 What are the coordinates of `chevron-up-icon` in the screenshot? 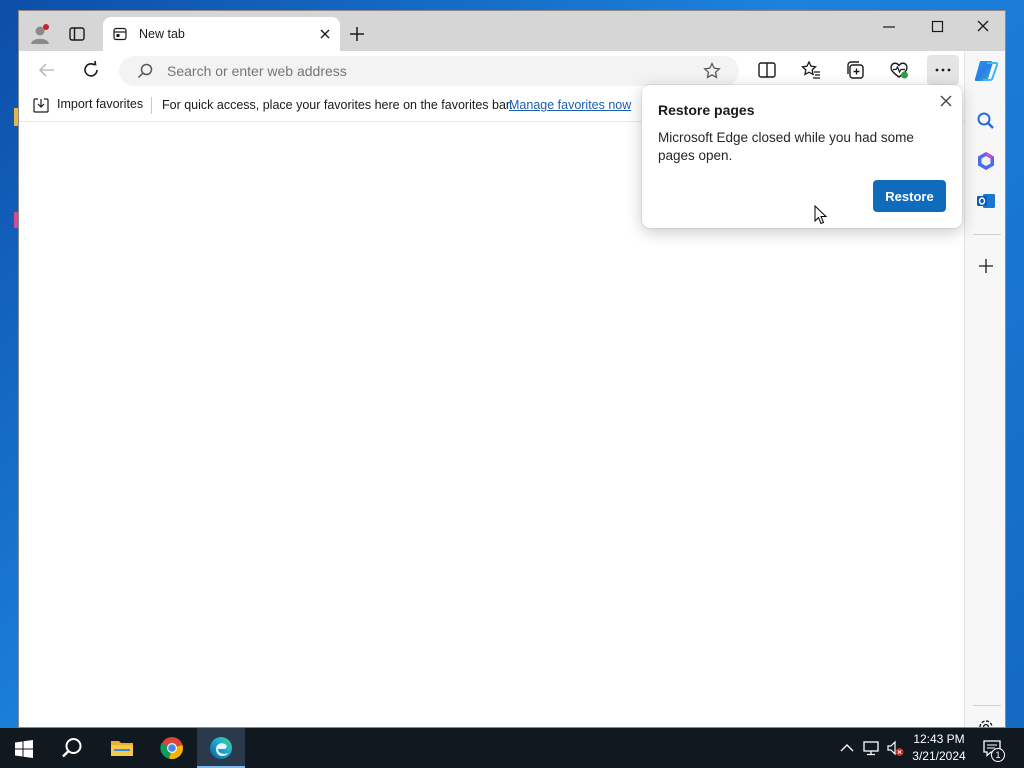 It's located at (847, 748).